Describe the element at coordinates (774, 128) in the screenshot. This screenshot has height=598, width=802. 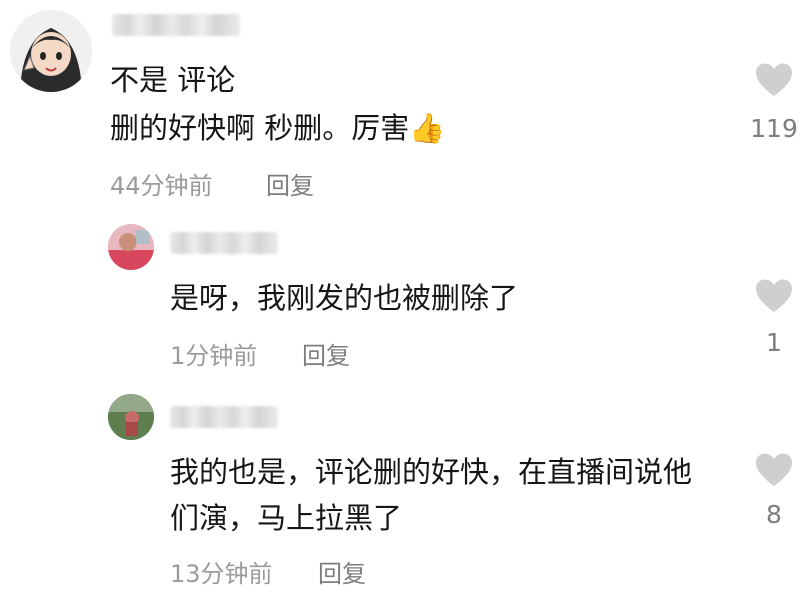
I see `like-count: 119` at that location.